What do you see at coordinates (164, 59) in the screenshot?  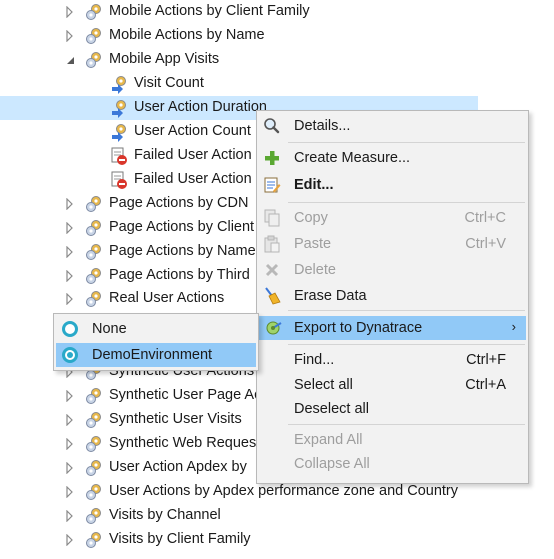 I see `tree-row-label: Mobile App Visits` at bounding box center [164, 59].